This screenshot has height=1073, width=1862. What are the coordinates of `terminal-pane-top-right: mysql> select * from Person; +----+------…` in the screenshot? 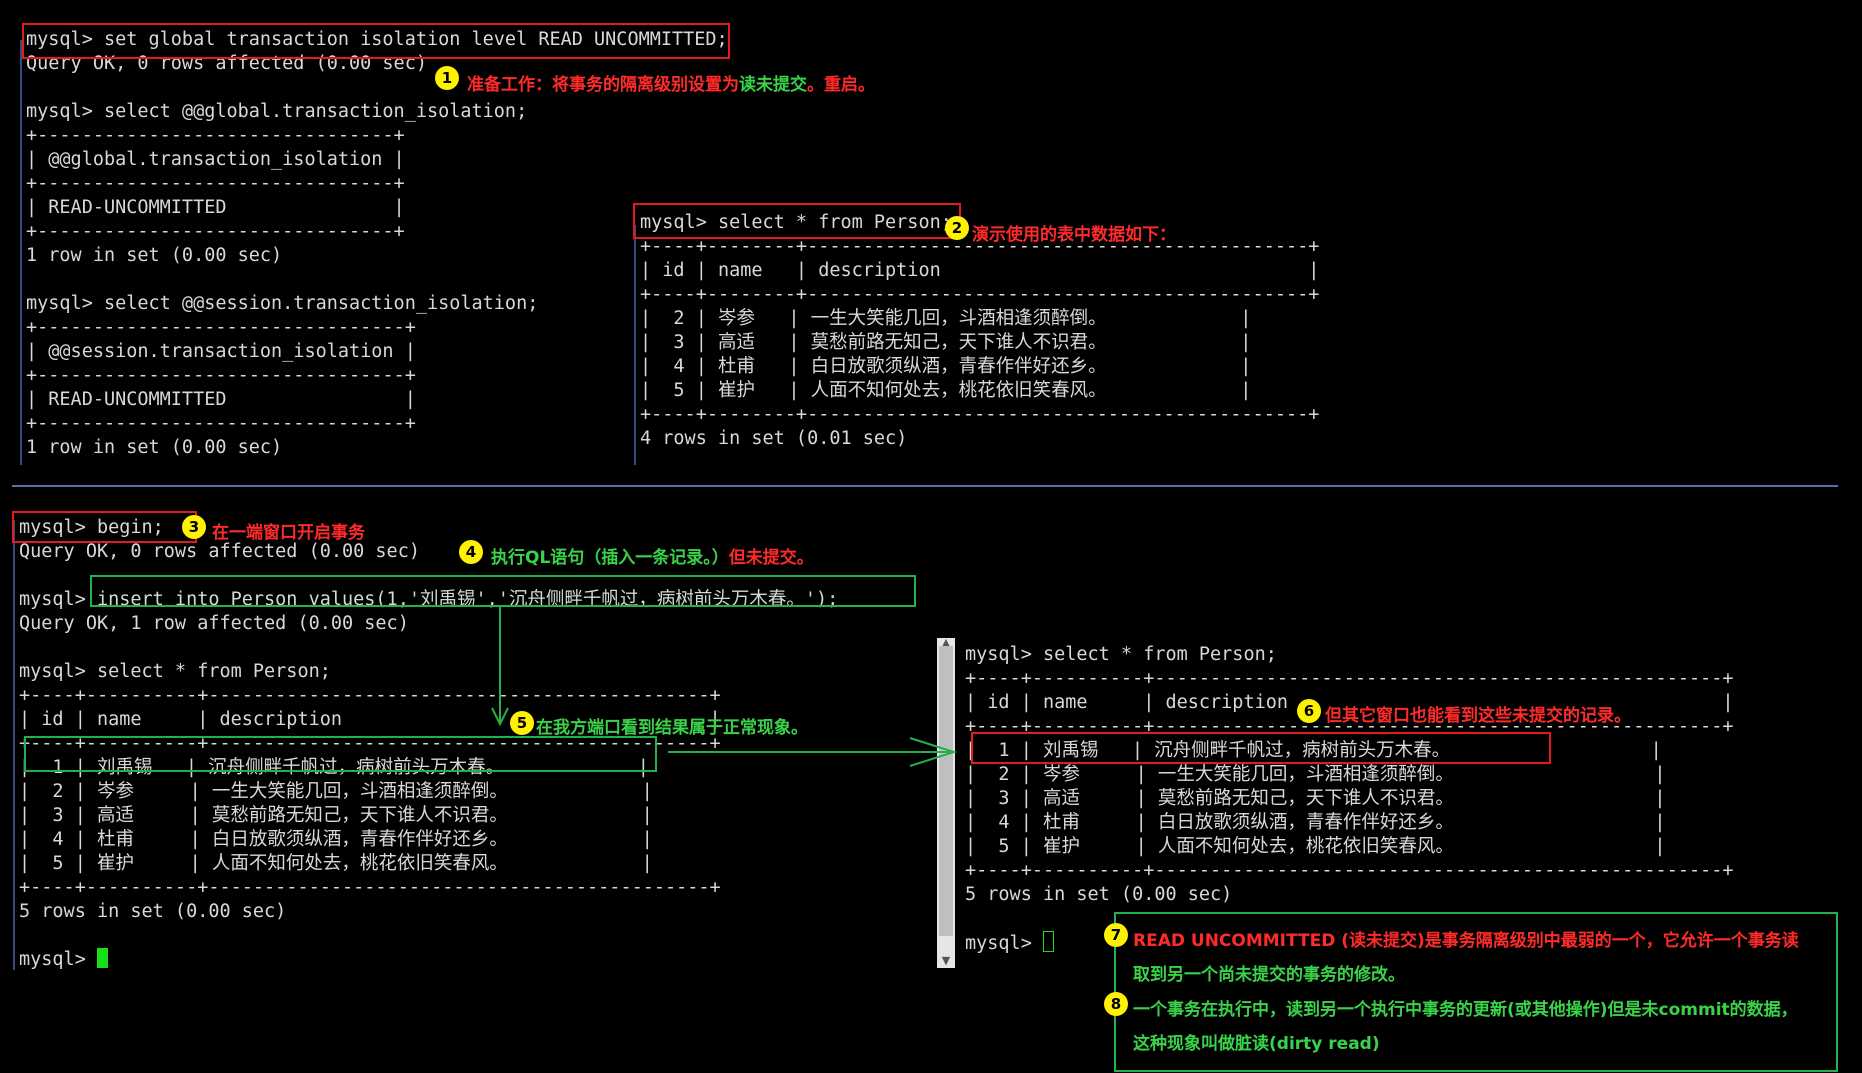 It's located at (979, 331).